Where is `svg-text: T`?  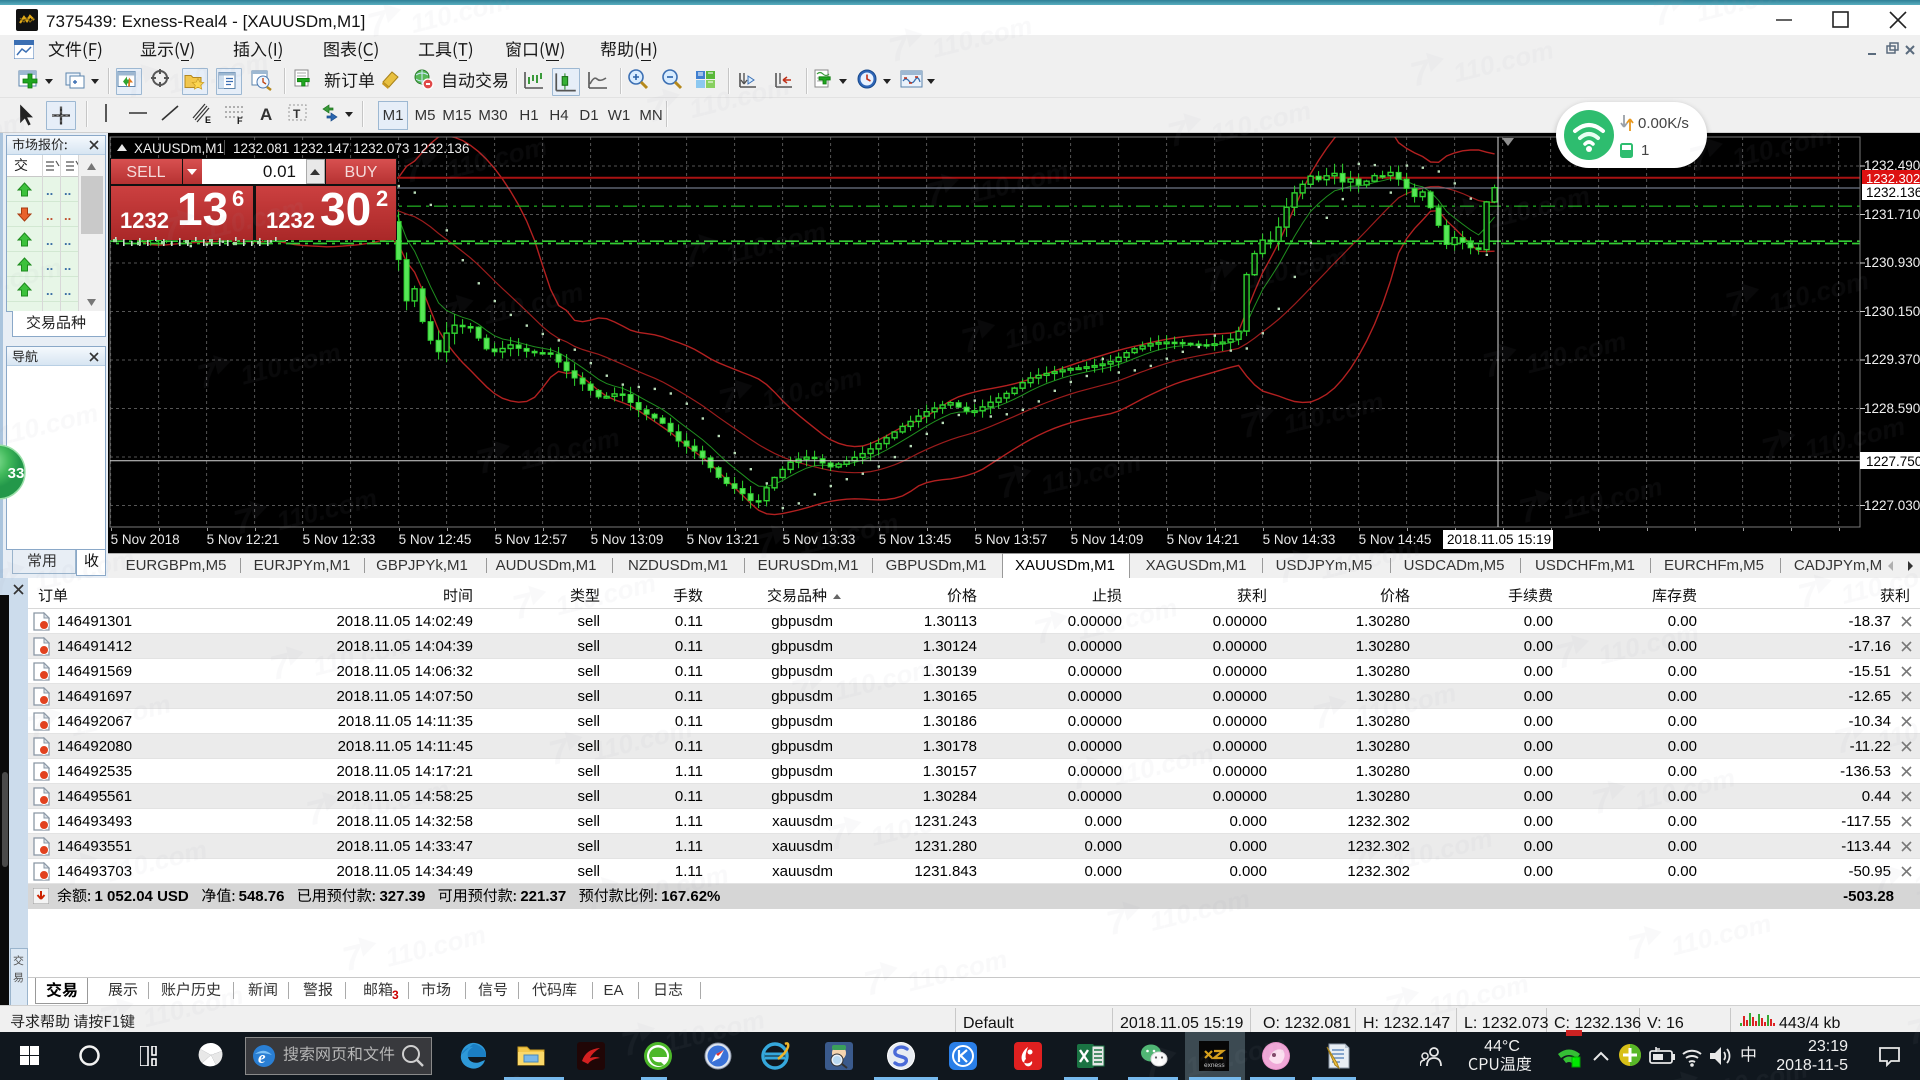 svg-text: T is located at coordinates (297, 114).